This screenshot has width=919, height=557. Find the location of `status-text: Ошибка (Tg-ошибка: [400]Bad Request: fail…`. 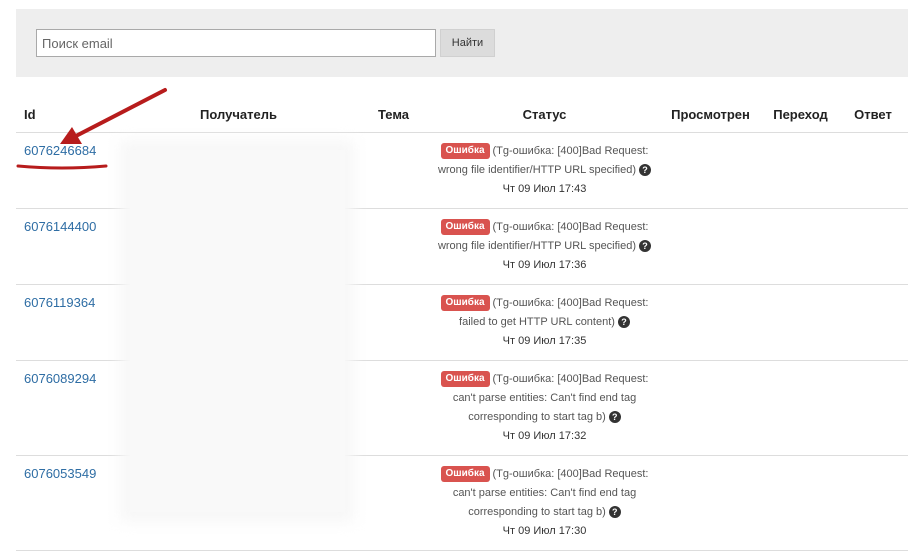

status-text: Ошибка (Tg-ошибка: [400]Bad Request: fail… is located at coordinates (544, 313).